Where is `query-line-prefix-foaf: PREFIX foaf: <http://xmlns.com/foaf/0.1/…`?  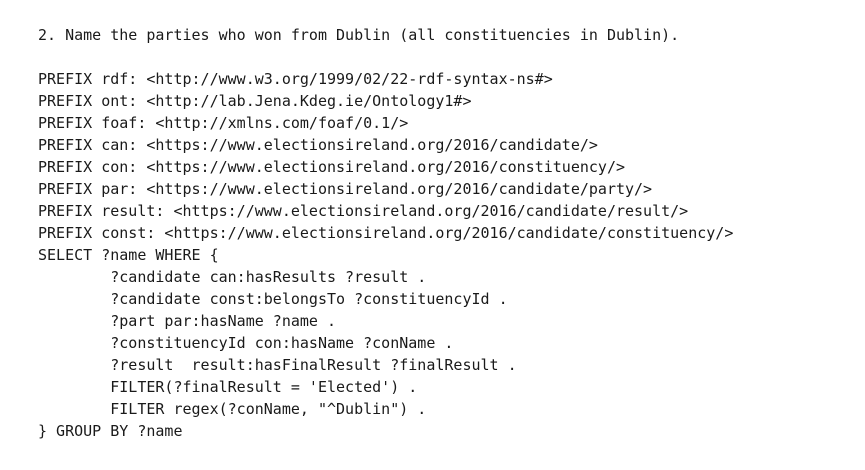
query-line-prefix-foaf: PREFIX foaf: <http://xmlns.com/foaf/0.1/… is located at coordinates (223, 123).